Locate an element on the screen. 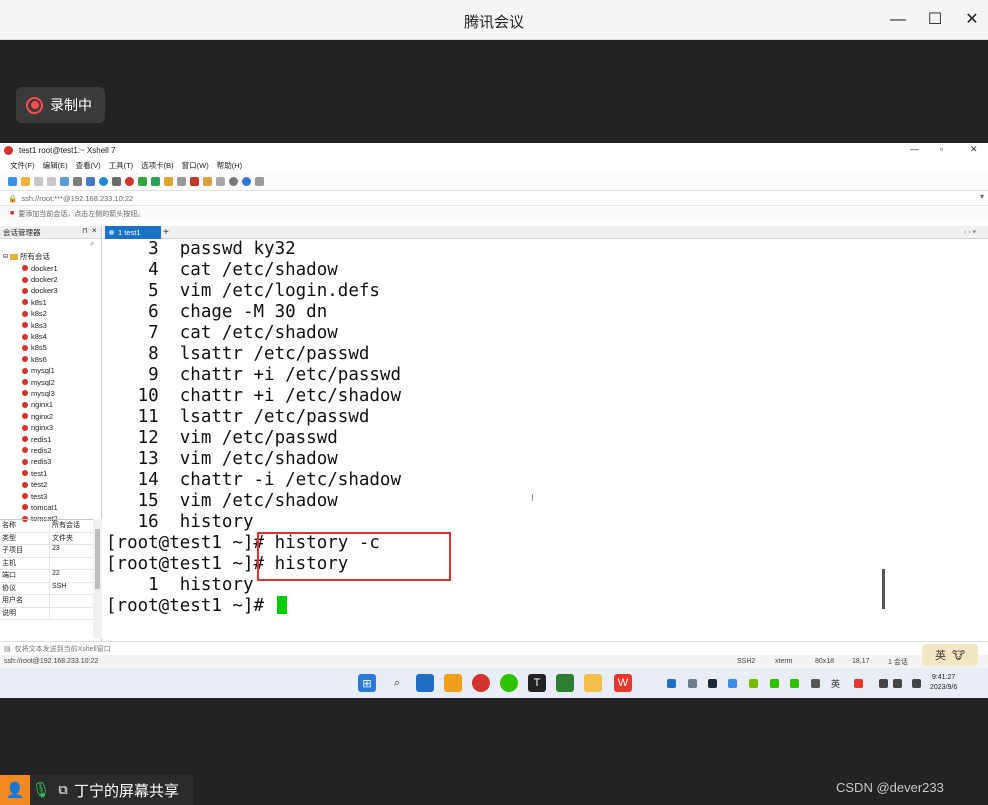 This screenshot has height=805, width=988. session-item: redis3 is located at coordinates (50, 461).